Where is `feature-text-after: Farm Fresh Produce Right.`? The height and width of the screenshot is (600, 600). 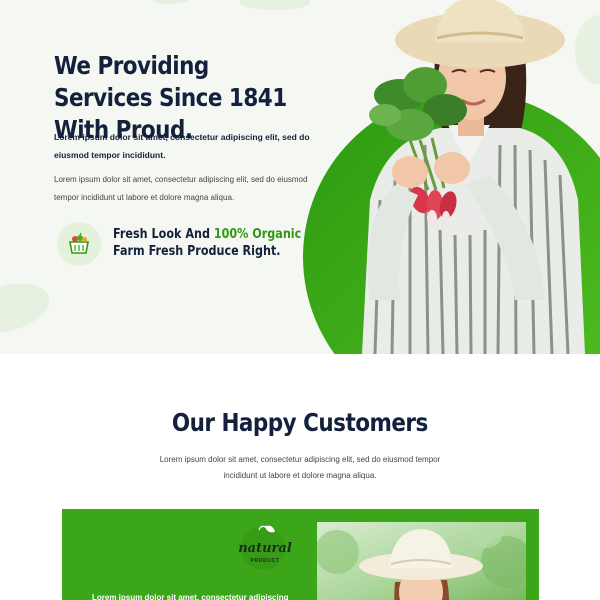 feature-text-after: Farm Fresh Produce Right. is located at coordinates (197, 251).